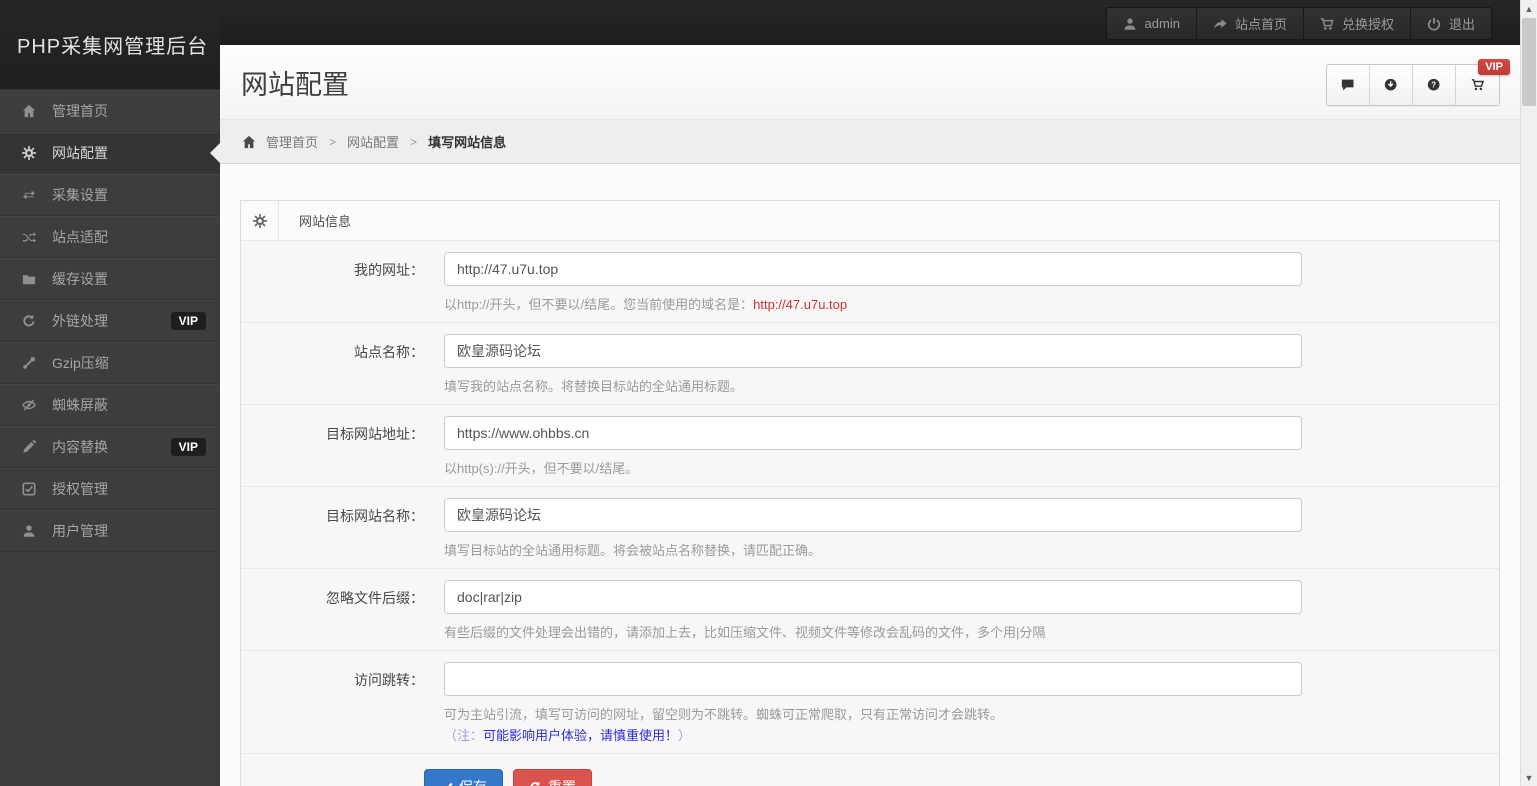  Describe the element at coordinates (873, 597) in the screenshot. I see `ignore-ext-input` at that location.